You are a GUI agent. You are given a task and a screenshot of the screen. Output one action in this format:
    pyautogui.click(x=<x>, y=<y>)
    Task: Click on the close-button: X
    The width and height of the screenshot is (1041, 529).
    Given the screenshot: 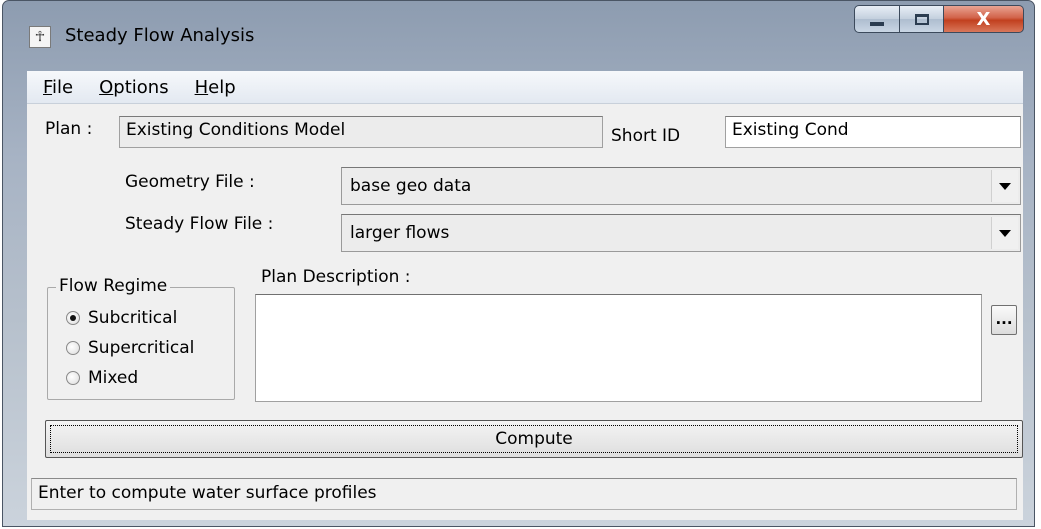 What is the action you would take?
    pyautogui.click(x=984, y=19)
    